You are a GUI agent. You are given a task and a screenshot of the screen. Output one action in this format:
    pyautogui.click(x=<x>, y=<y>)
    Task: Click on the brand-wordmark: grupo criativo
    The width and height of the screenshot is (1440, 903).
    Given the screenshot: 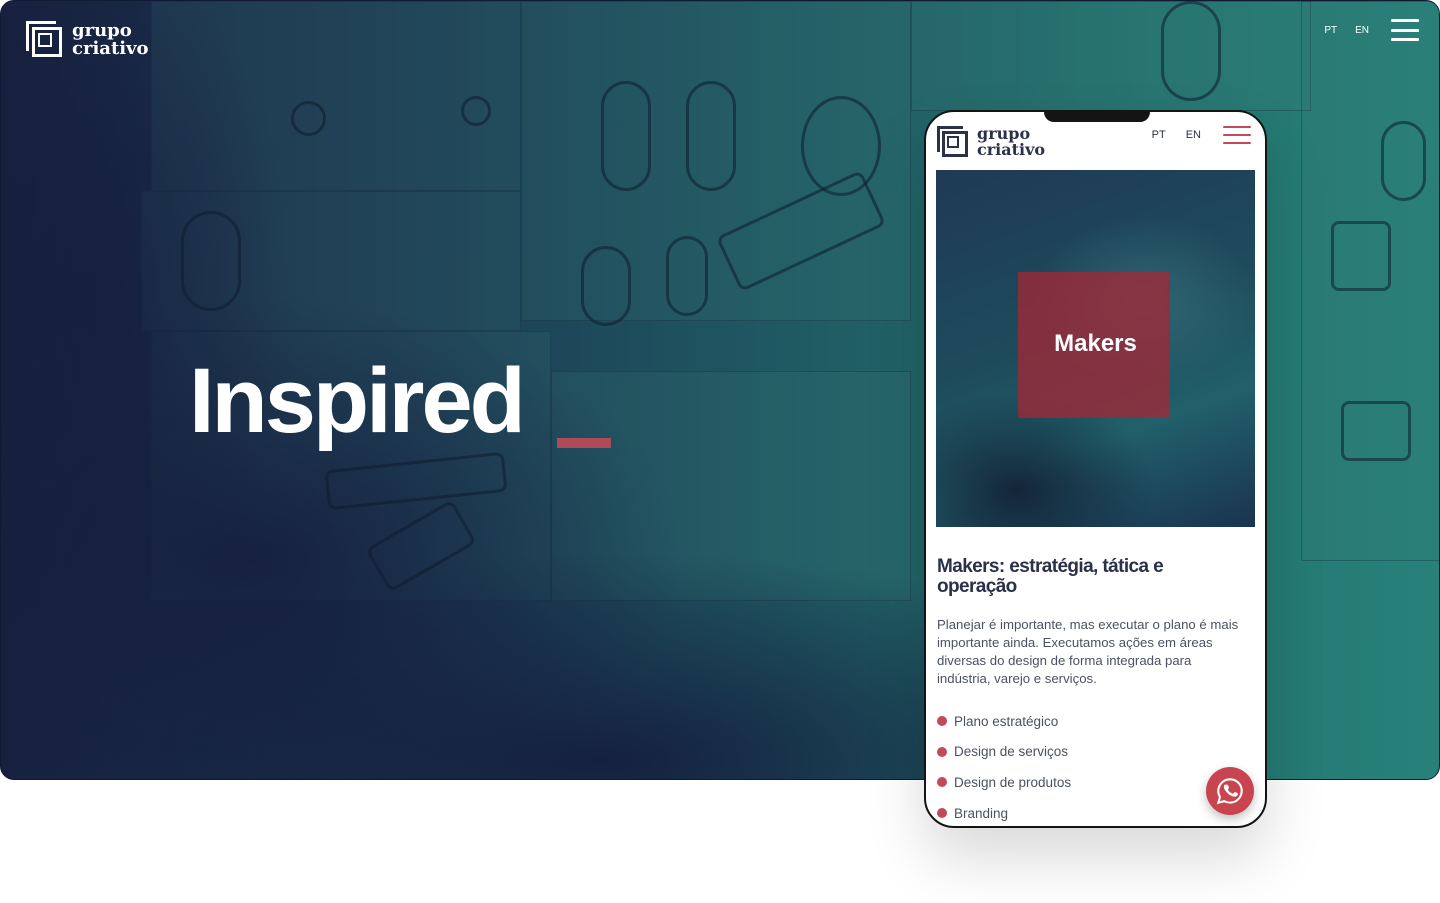 What is the action you would take?
    pyautogui.click(x=110, y=40)
    